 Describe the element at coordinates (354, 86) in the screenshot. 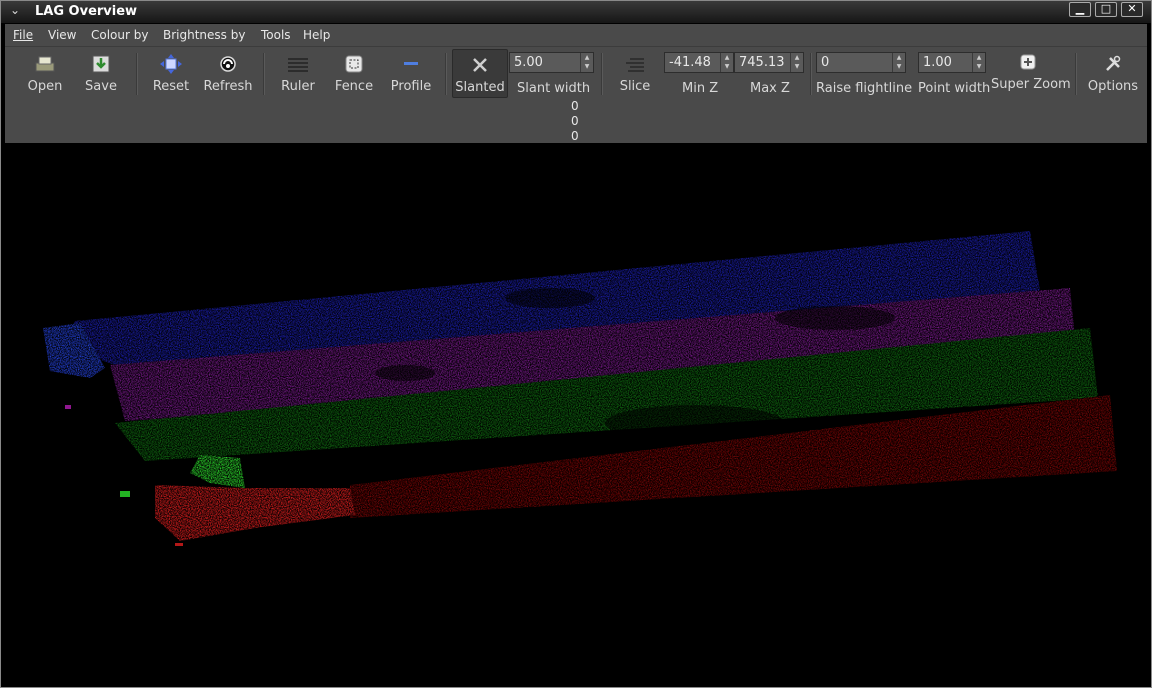

I see `fence-label: Fence` at that location.